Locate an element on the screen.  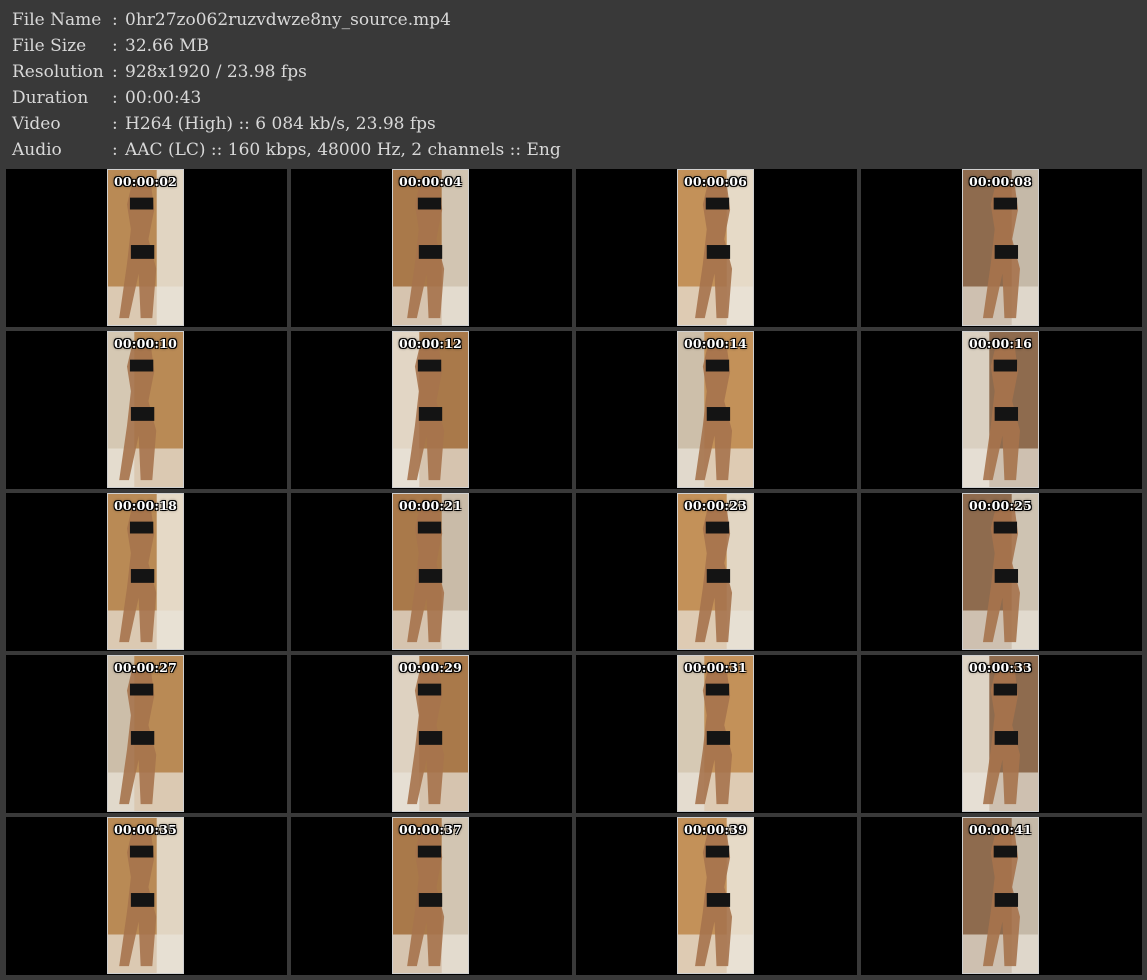
video-frame-thumbnail: 00:00:37 is located at coordinates (430, 895).